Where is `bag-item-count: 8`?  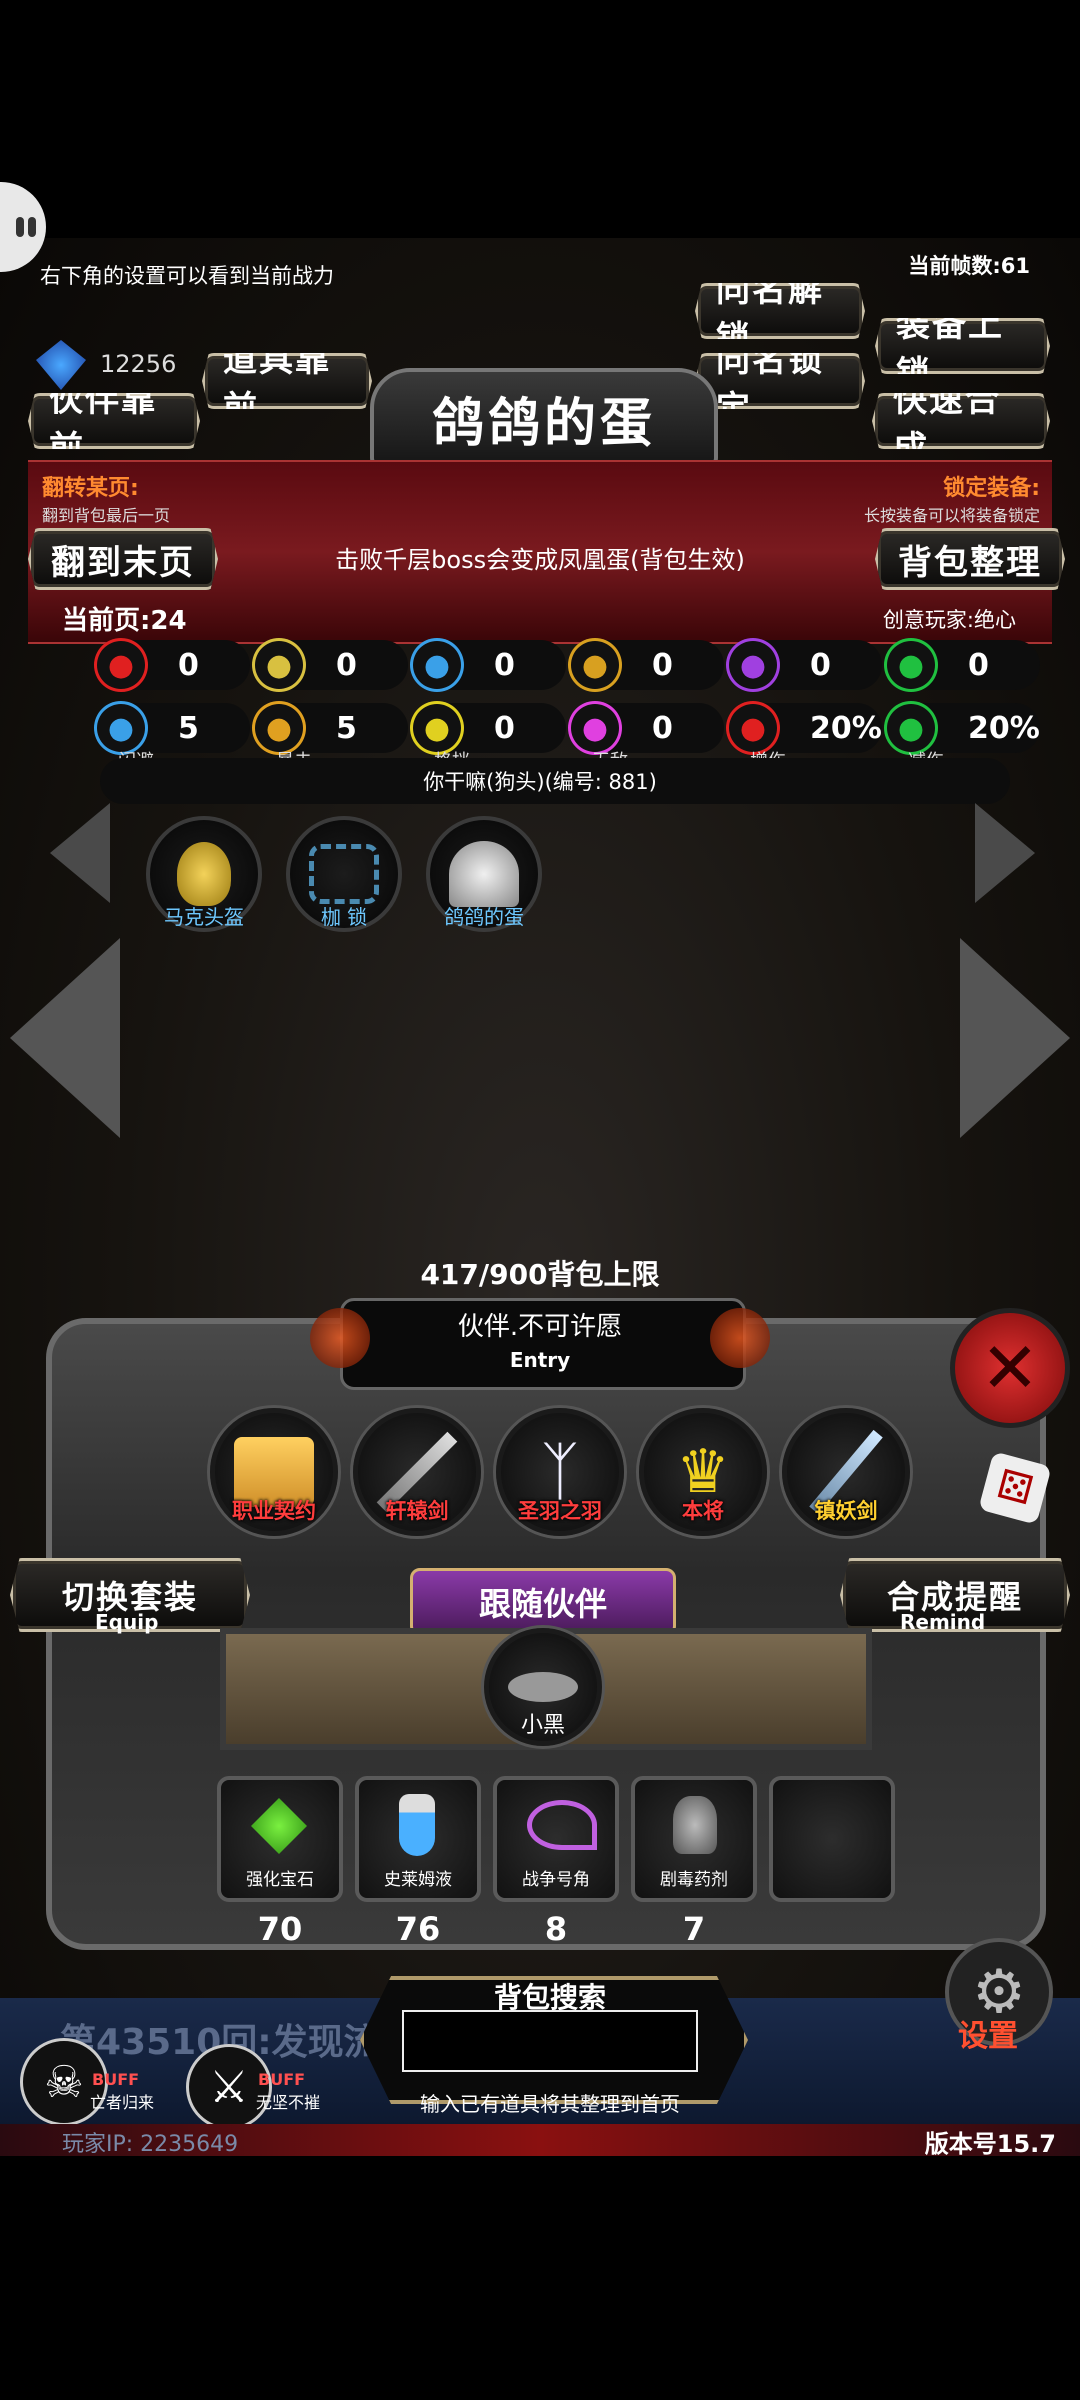
bag-item-count: 8 is located at coordinates (556, 1929).